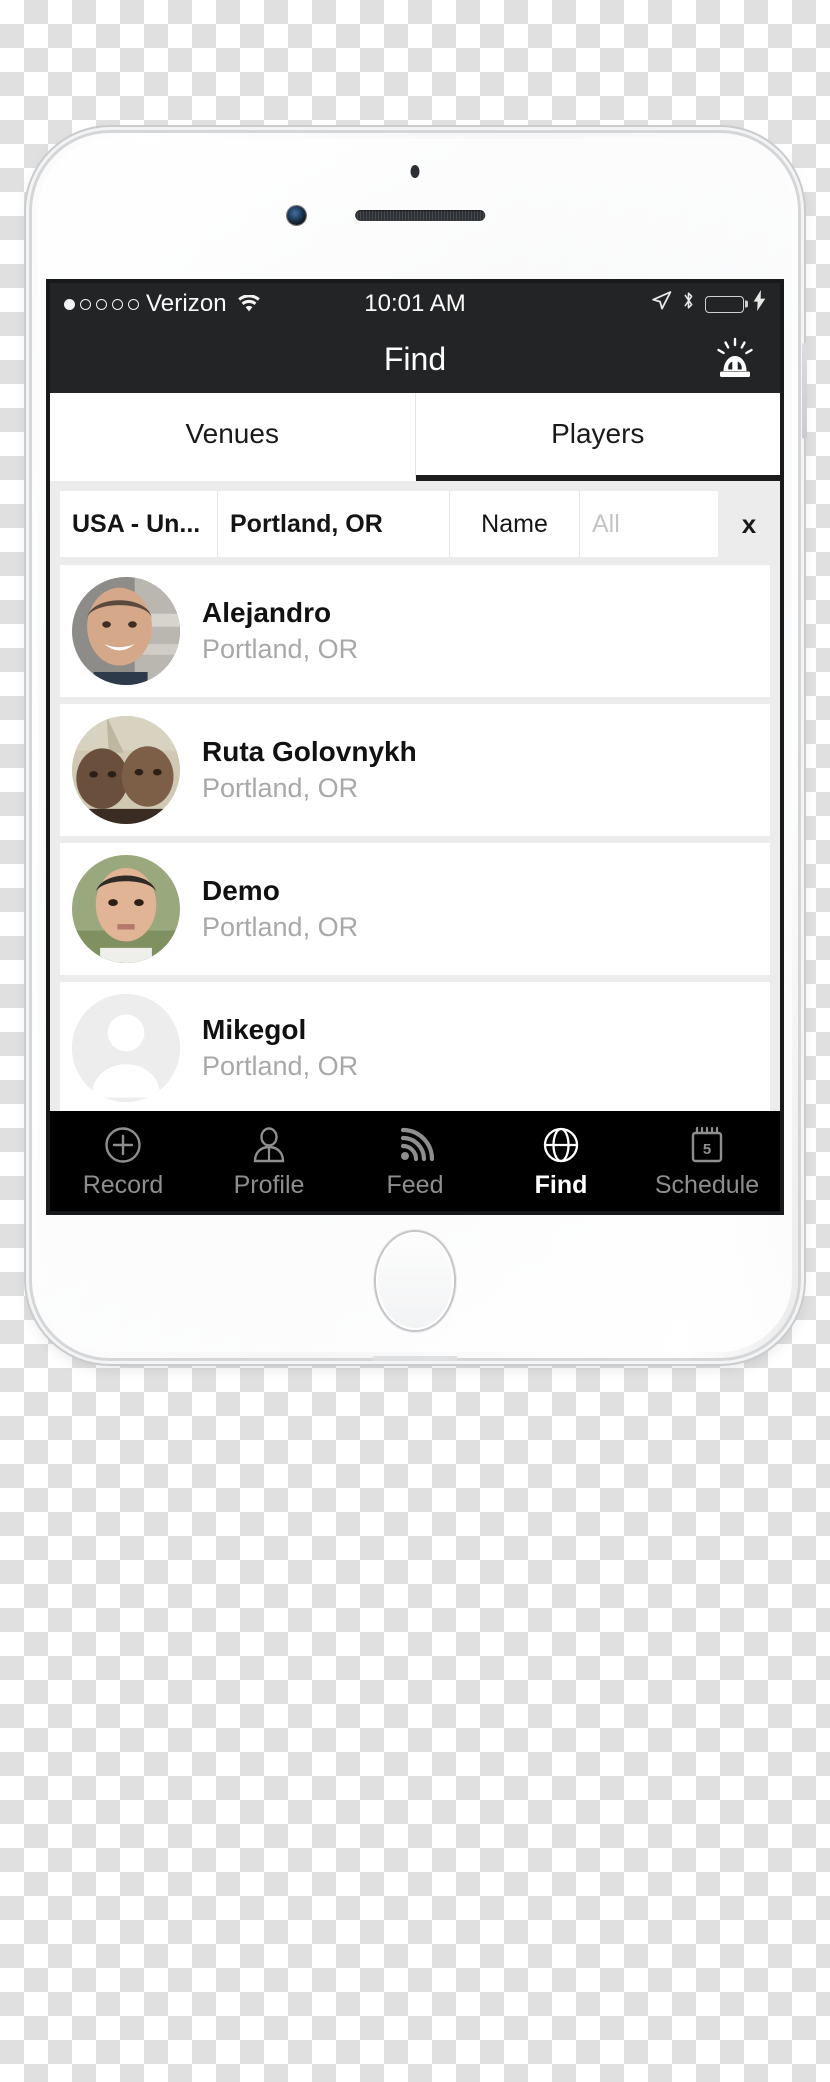 Image resolution: width=830 pixels, height=2082 pixels. I want to click on list-item-text: Alejandro Portland, OR, so click(280, 631).